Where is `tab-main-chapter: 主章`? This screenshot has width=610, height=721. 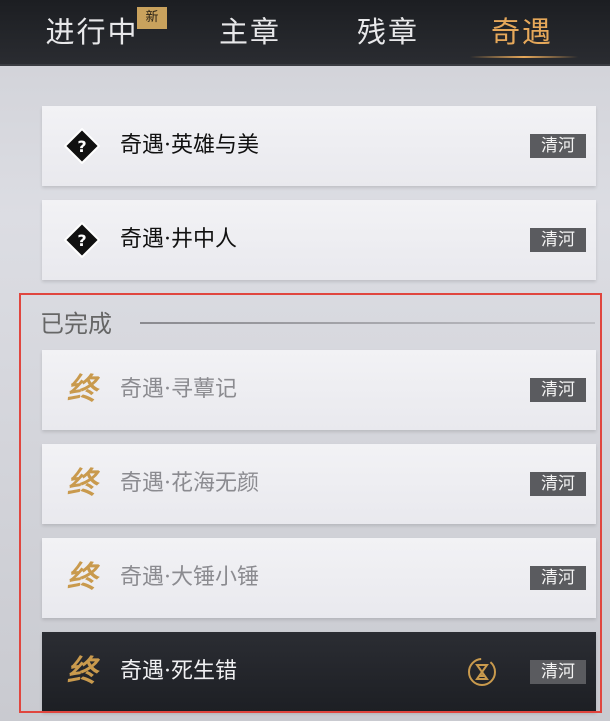
tab-main-chapter: 主章 is located at coordinates (250, 32).